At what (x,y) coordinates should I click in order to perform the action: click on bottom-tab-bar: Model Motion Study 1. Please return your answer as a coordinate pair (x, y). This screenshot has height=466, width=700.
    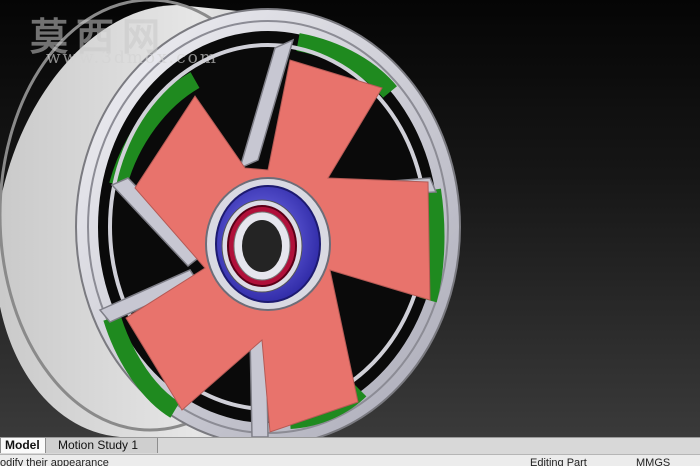
    Looking at the image, I should click on (350, 445).